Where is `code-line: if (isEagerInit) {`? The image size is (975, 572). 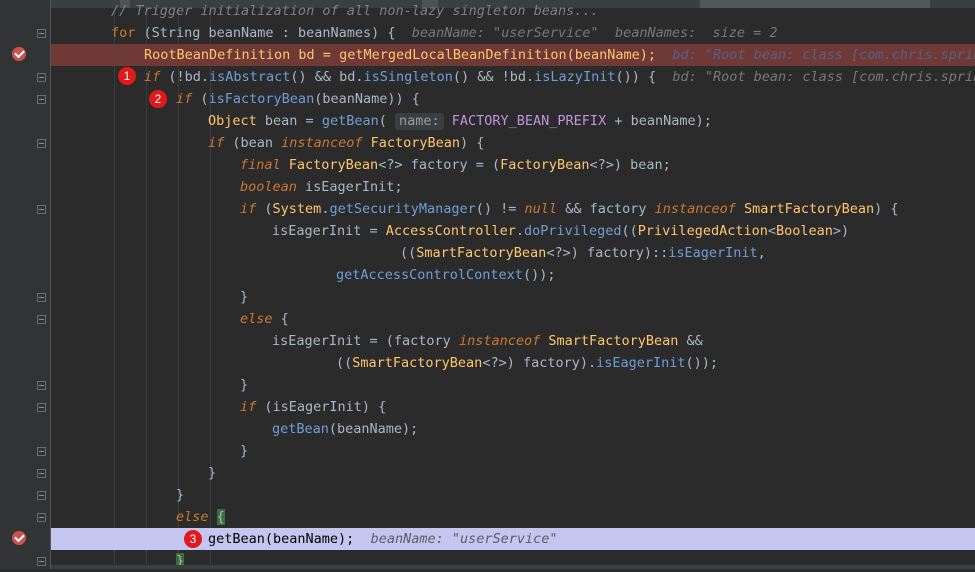 code-line: if (isEagerInit) { is located at coordinates (513, 407).